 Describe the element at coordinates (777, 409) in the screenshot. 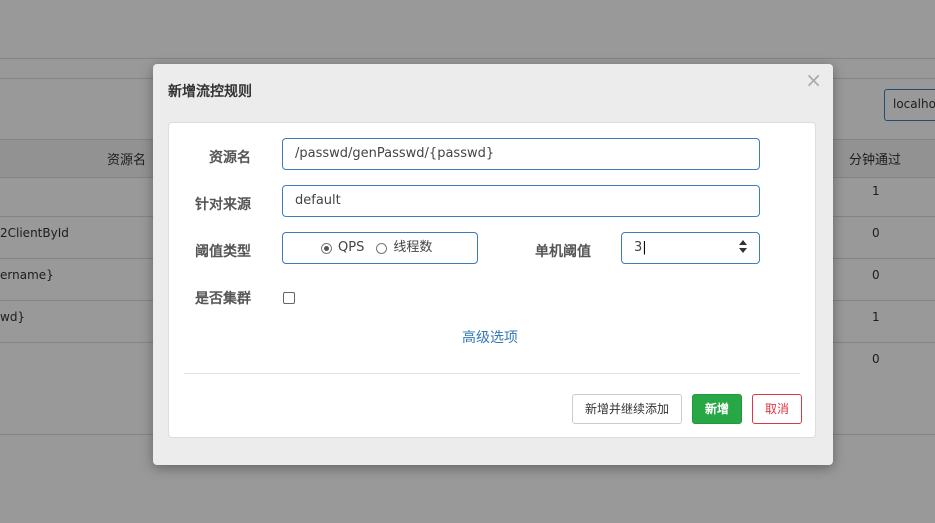

I see `cancel-button: 取消` at that location.